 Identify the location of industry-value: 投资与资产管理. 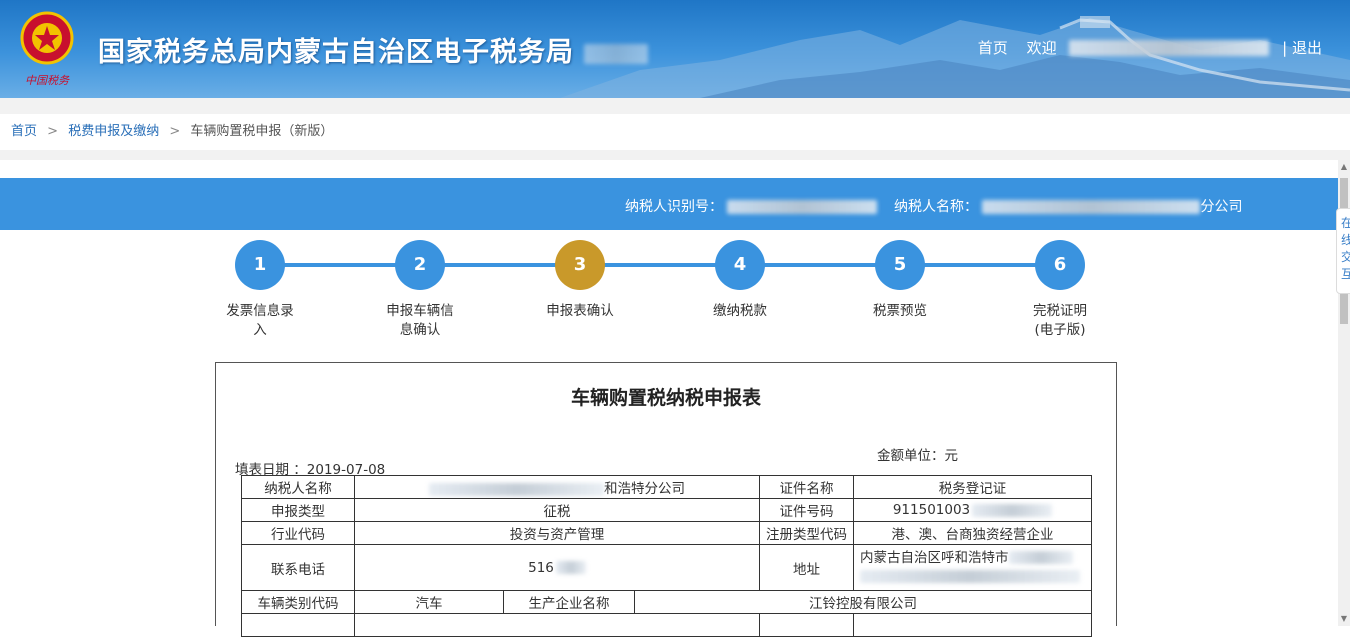
(557, 533).